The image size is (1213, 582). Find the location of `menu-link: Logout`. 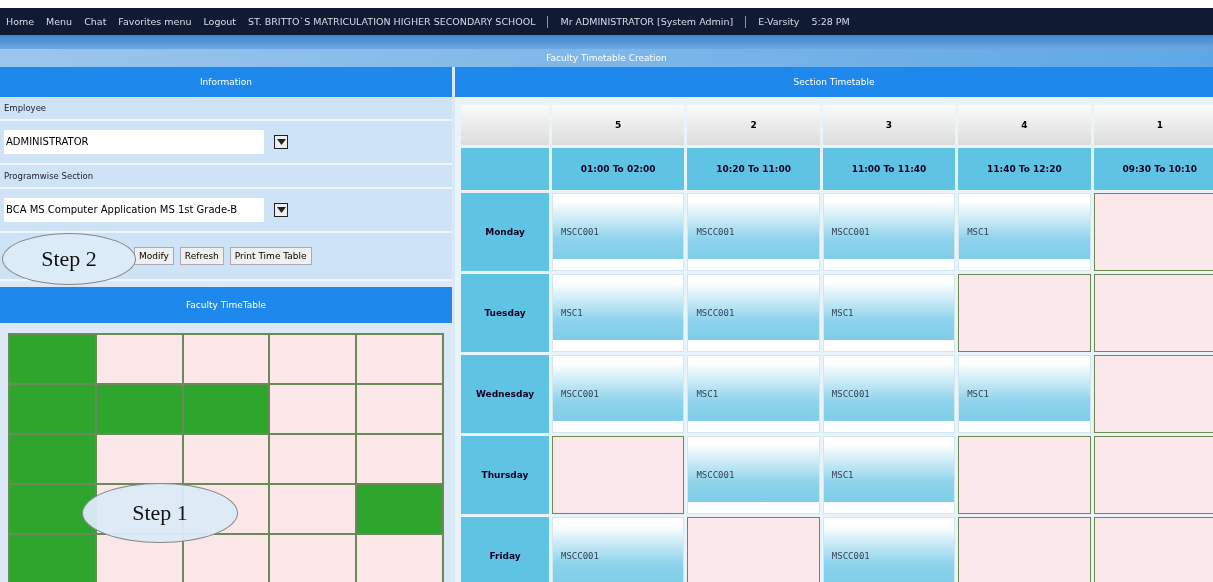

menu-link: Logout is located at coordinates (219, 21).